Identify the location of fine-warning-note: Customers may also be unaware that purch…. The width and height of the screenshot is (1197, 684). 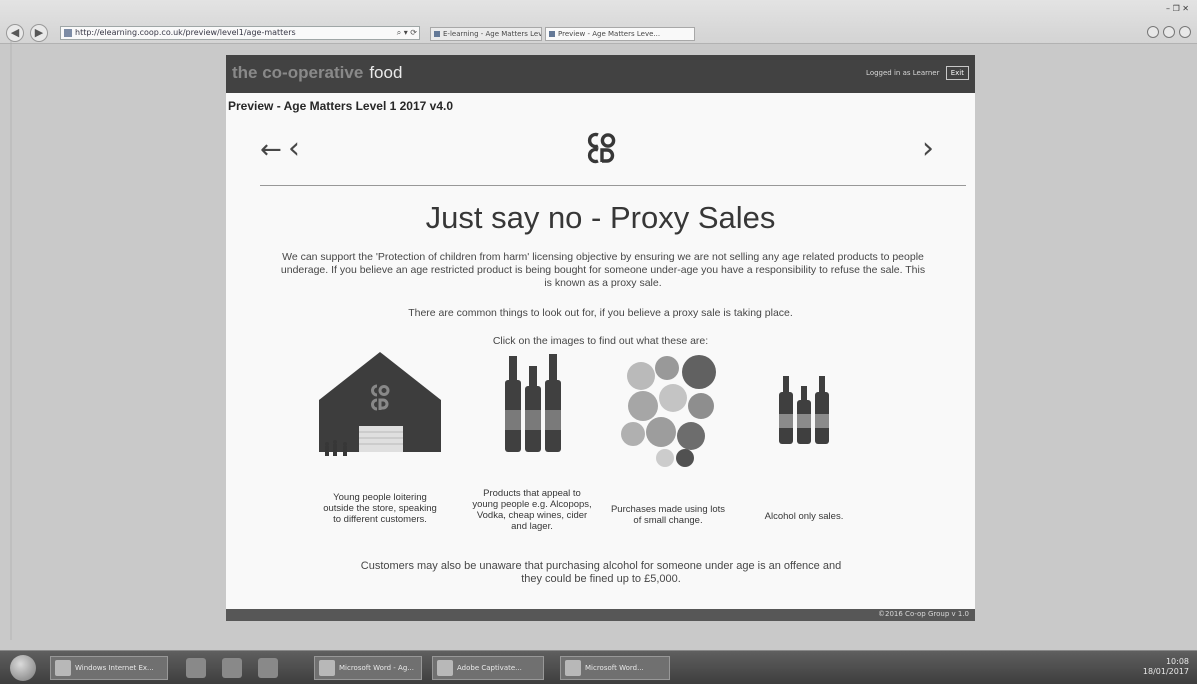
(601, 572).